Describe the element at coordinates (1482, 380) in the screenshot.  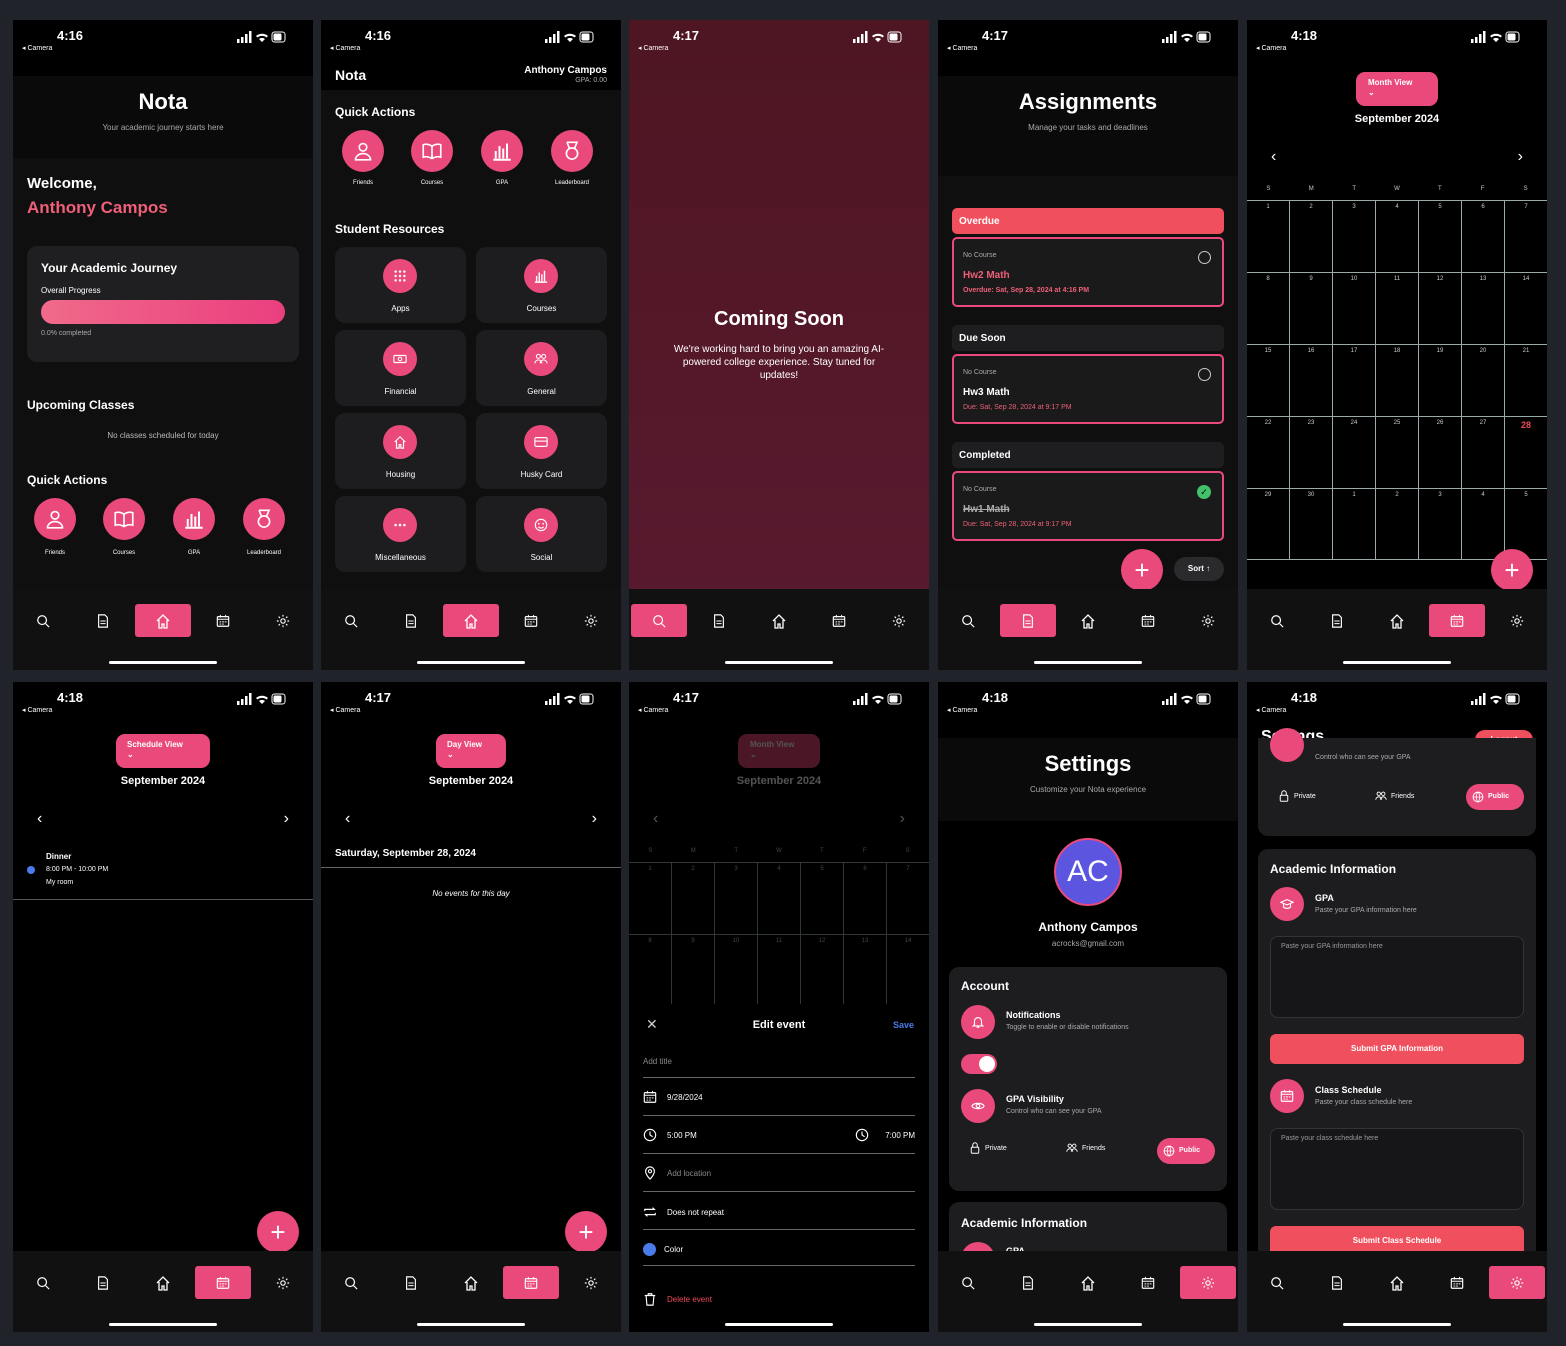
I see `day-cell: 20` at that location.